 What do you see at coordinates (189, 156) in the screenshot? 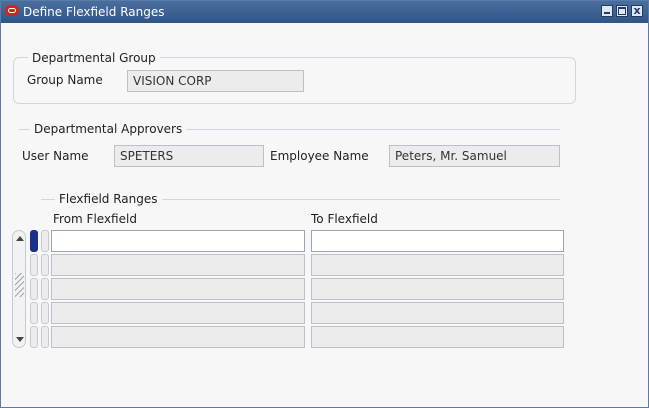
I see `user-name-field: SPETERS` at bounding box center [189, 156].